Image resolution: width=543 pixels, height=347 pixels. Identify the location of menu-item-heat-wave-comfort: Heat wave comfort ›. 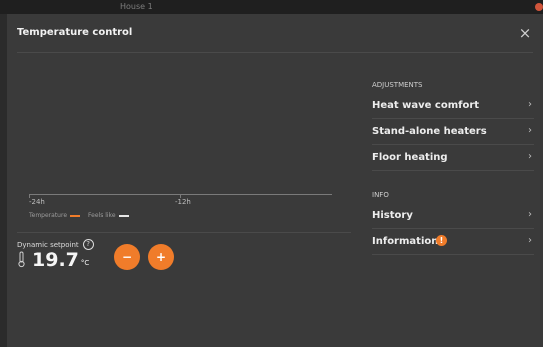
(453, 106).